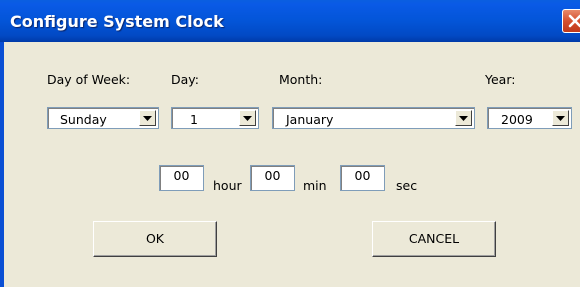  I want to click on min-input: 00, so click(272, 178).